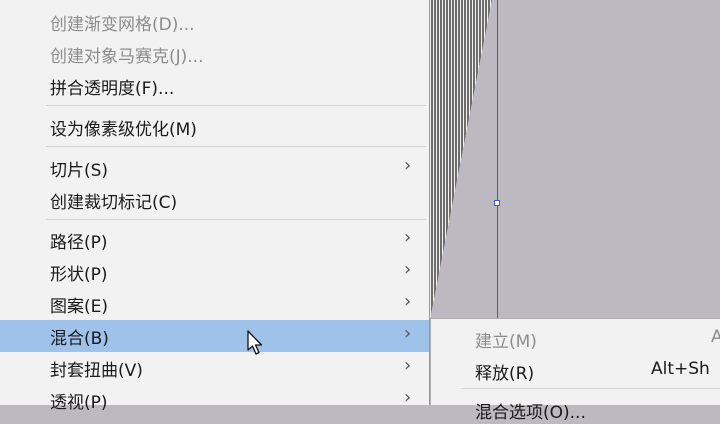  What do you see at coordinates (96, 371) in the screenshot?
I see `menu-item-label: 封套扭曲(V)` at bounding box center [96, 371].